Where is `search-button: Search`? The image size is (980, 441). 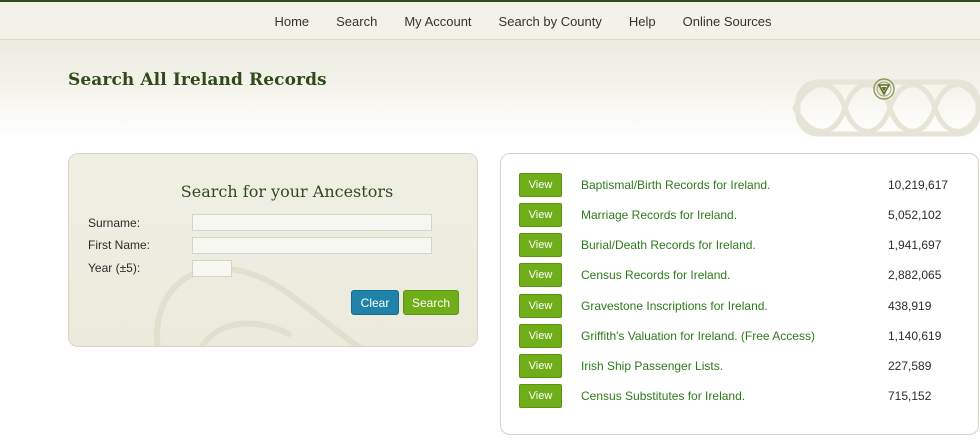 search-button: Search is located at coordinates (431, 302).